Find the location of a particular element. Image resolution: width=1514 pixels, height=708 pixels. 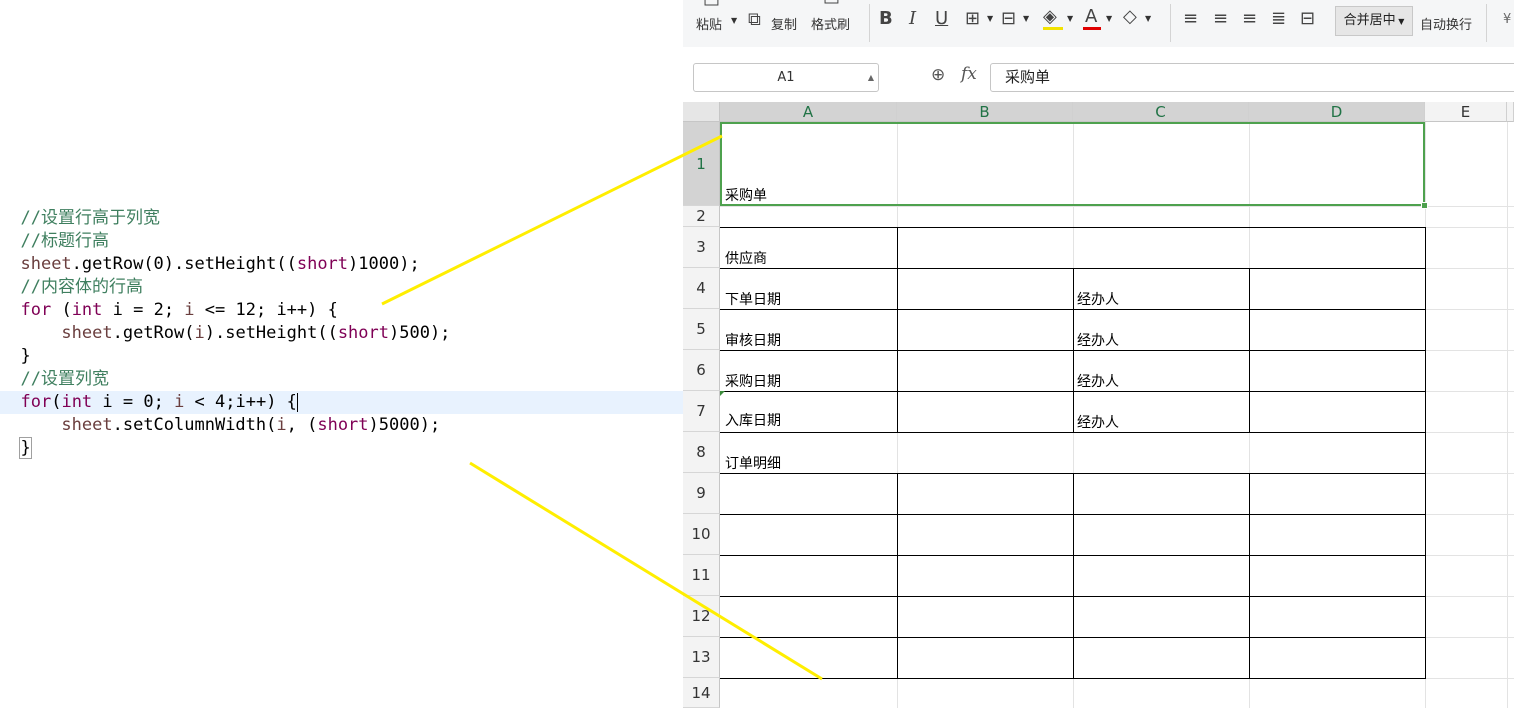

comment-indicator is located at coordinates (722, 393).